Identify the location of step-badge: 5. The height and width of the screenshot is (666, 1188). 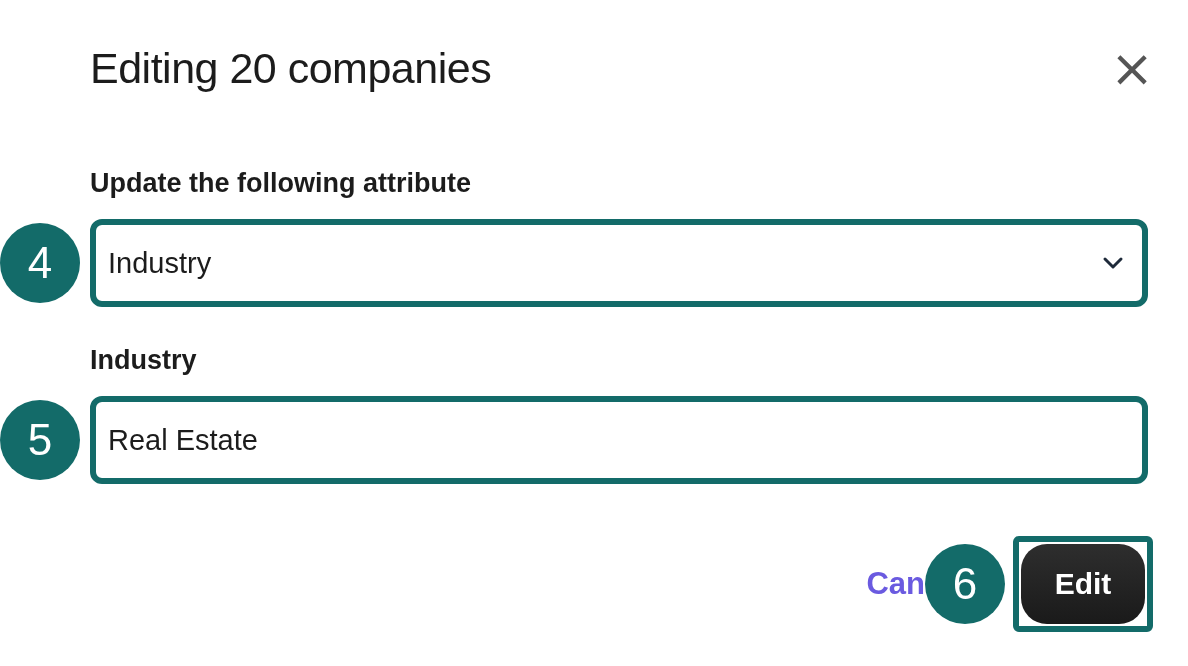
(40, 440).